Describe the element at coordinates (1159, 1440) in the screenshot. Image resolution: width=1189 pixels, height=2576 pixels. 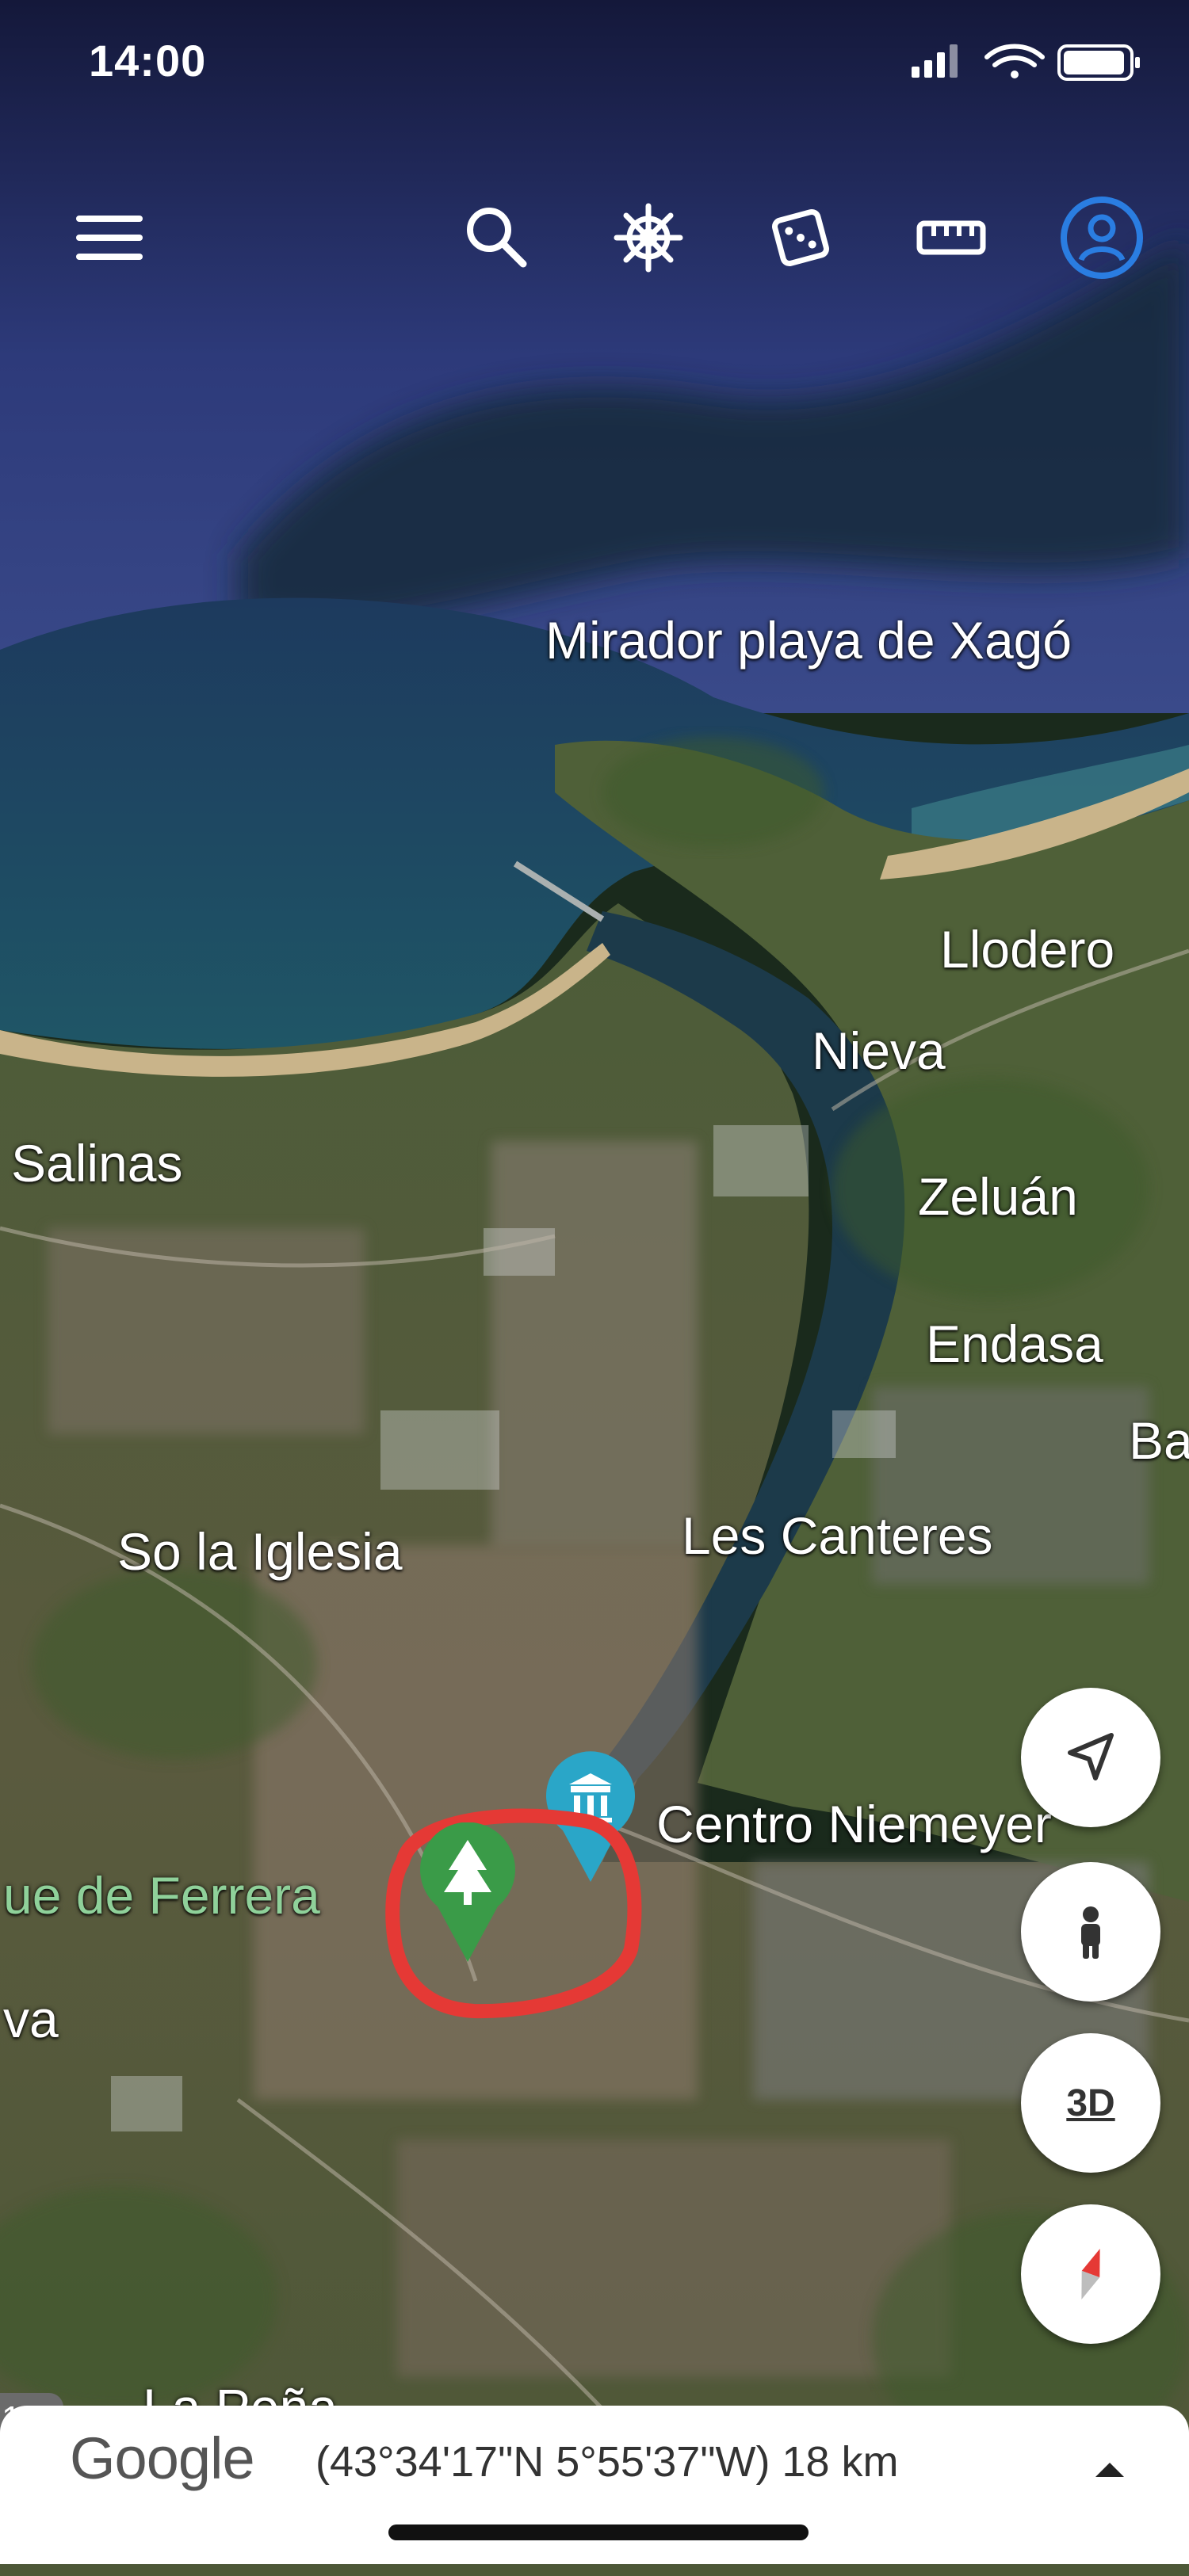
I see `label-ba: Ba` at that location.